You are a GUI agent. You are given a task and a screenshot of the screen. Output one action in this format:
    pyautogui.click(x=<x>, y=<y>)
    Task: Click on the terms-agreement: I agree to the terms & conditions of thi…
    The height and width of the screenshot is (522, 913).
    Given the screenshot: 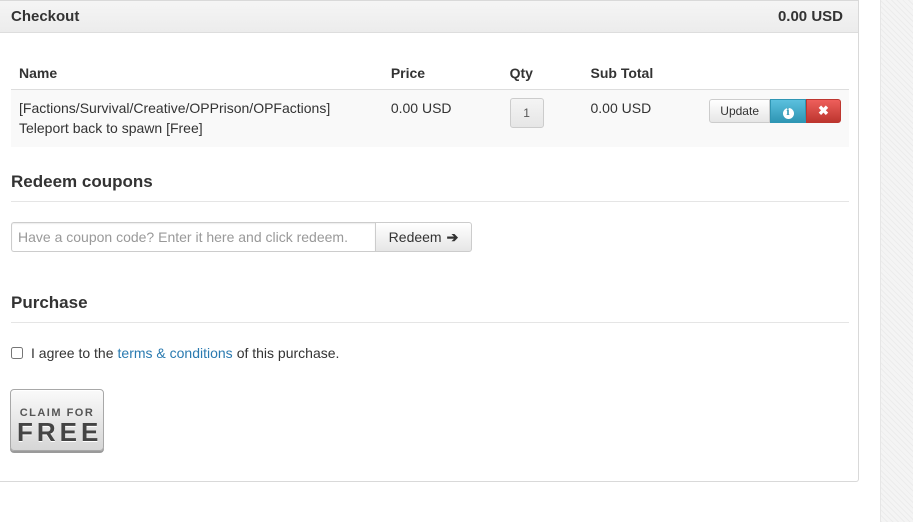 What is the action you would take?
    pyautogui.click(x=175, y=353)
    